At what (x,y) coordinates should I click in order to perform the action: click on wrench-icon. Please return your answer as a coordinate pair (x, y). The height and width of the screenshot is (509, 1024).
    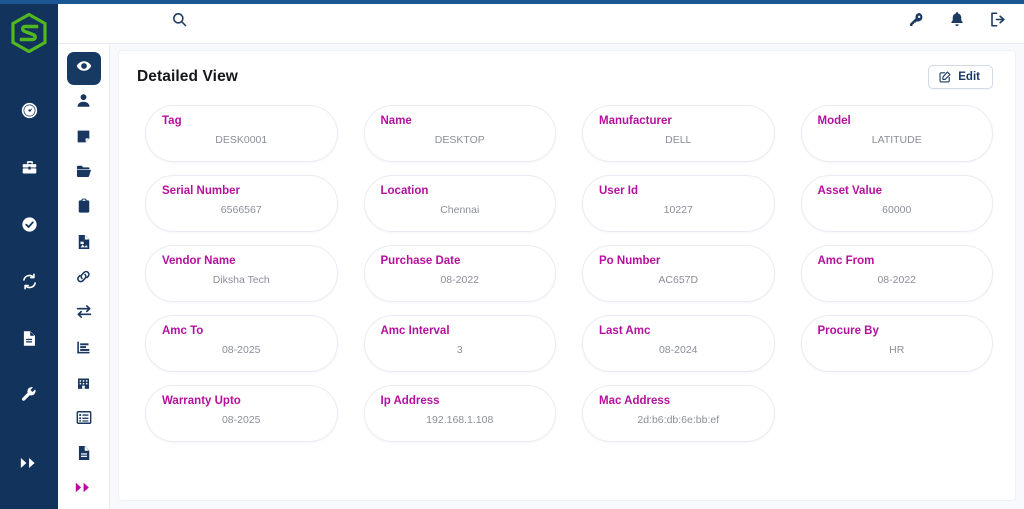
    Looking at the image, I should click on (29, 395).